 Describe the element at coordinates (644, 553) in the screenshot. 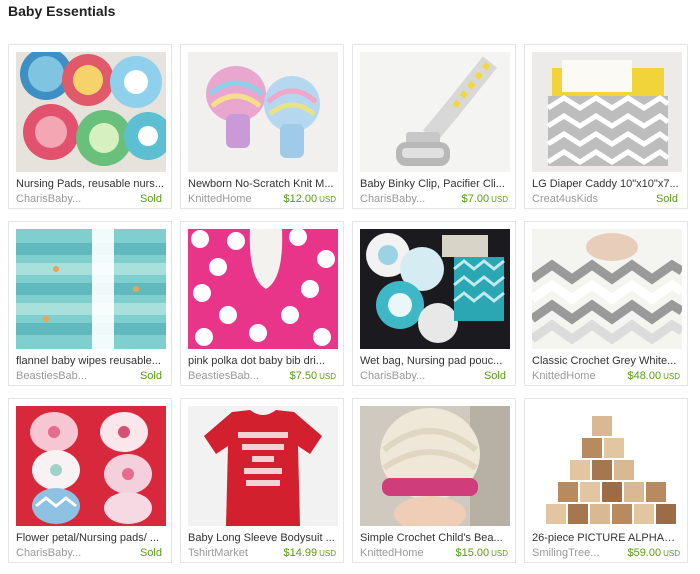

I see `price-value: $59.00` at that location.